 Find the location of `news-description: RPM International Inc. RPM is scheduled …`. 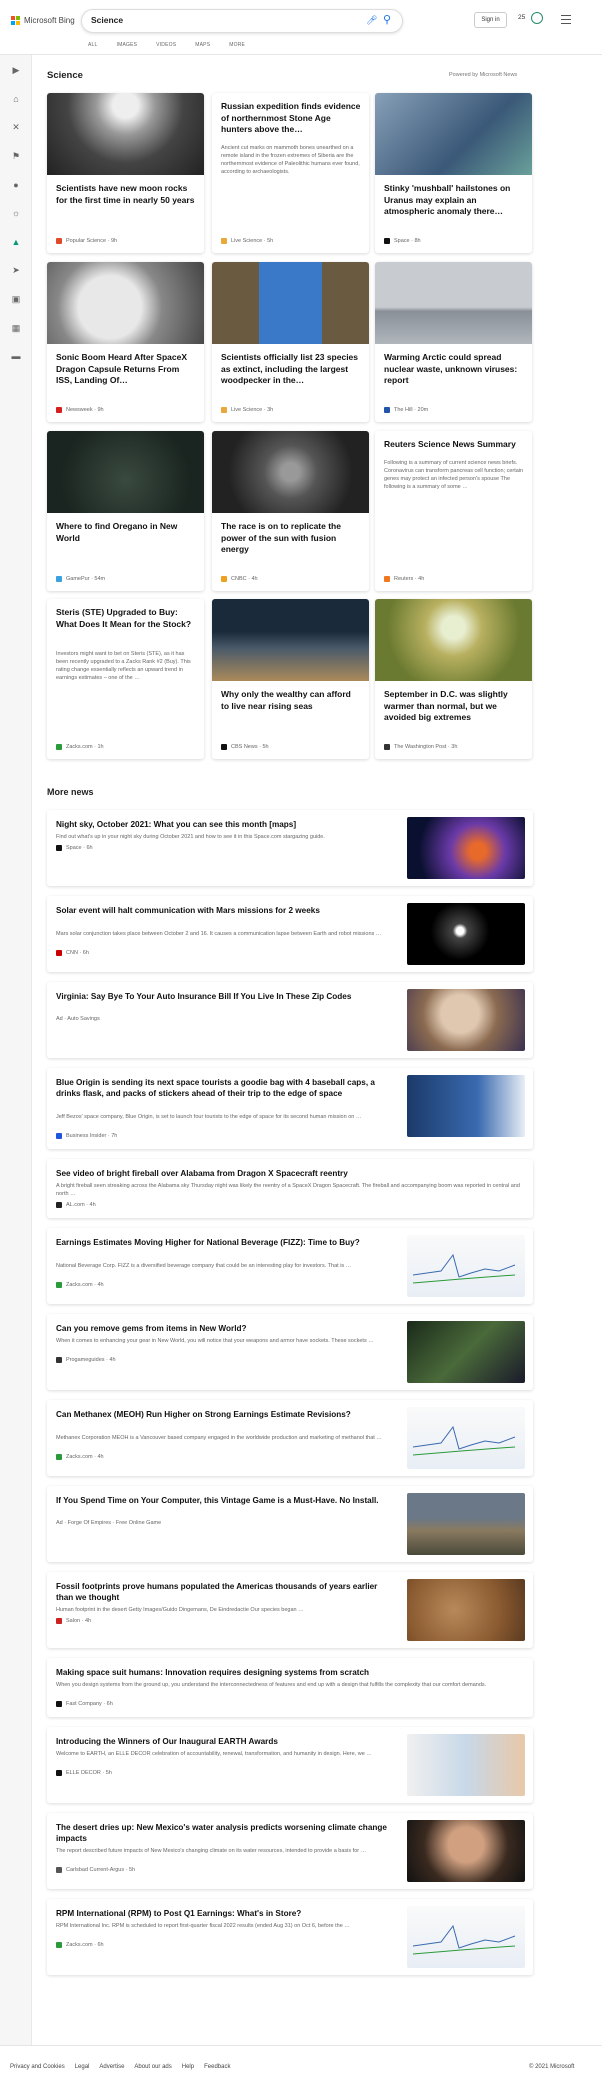

news-description: RPM International Inc. RPM is scheduled … is located at coordinates (203, 1926).